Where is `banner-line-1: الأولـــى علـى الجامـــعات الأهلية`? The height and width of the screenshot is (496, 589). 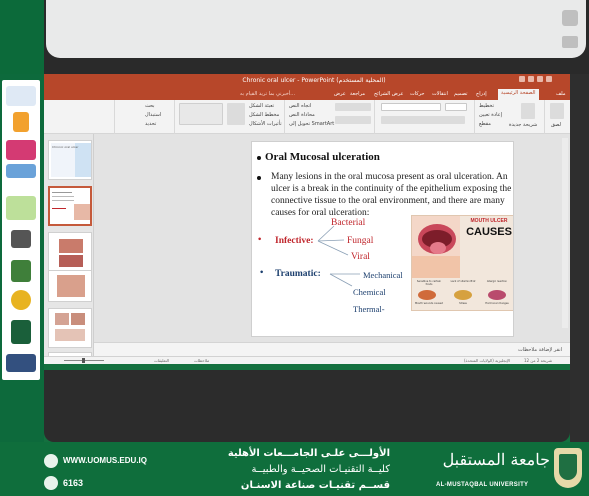
banner-line-1: الأولـــى علـى الجامـــعات الأهلية is located at coordinates (308, 453).